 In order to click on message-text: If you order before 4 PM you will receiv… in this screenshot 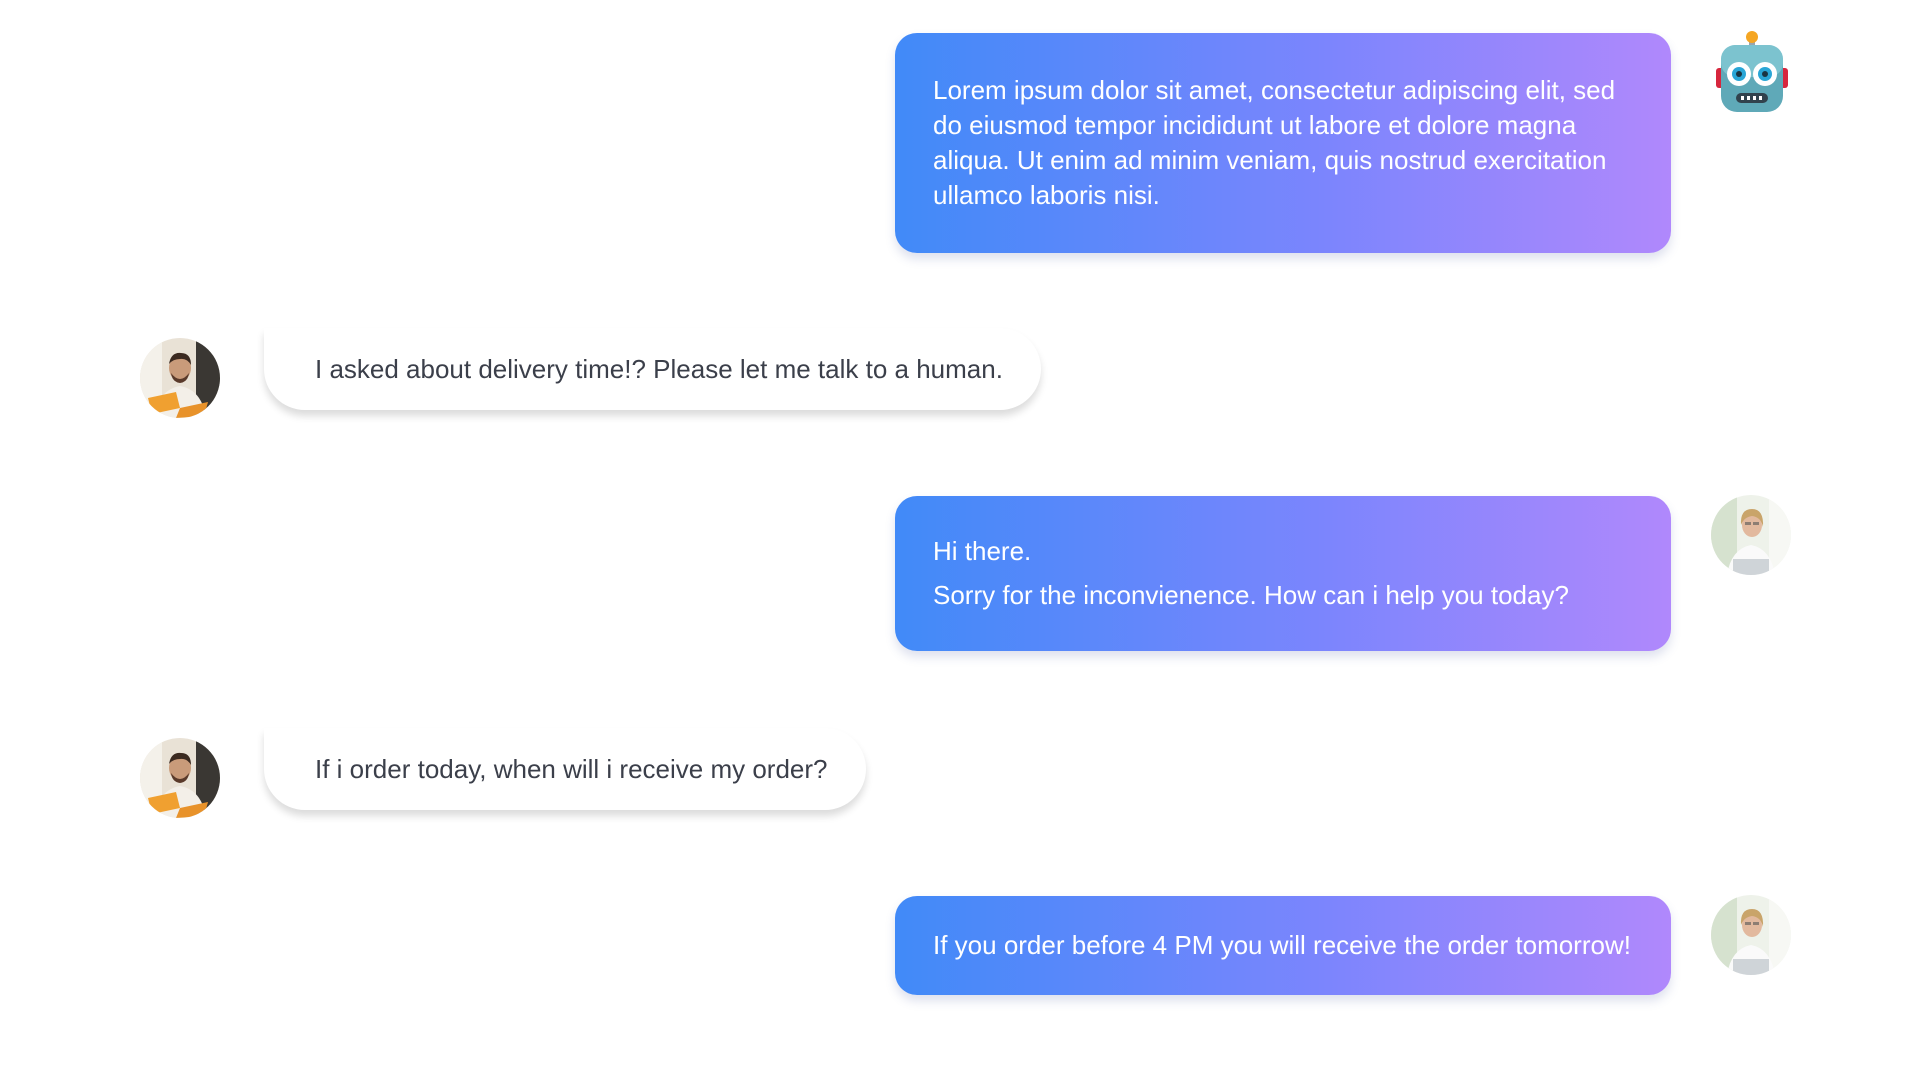, I will do `click(1282, 945)`.